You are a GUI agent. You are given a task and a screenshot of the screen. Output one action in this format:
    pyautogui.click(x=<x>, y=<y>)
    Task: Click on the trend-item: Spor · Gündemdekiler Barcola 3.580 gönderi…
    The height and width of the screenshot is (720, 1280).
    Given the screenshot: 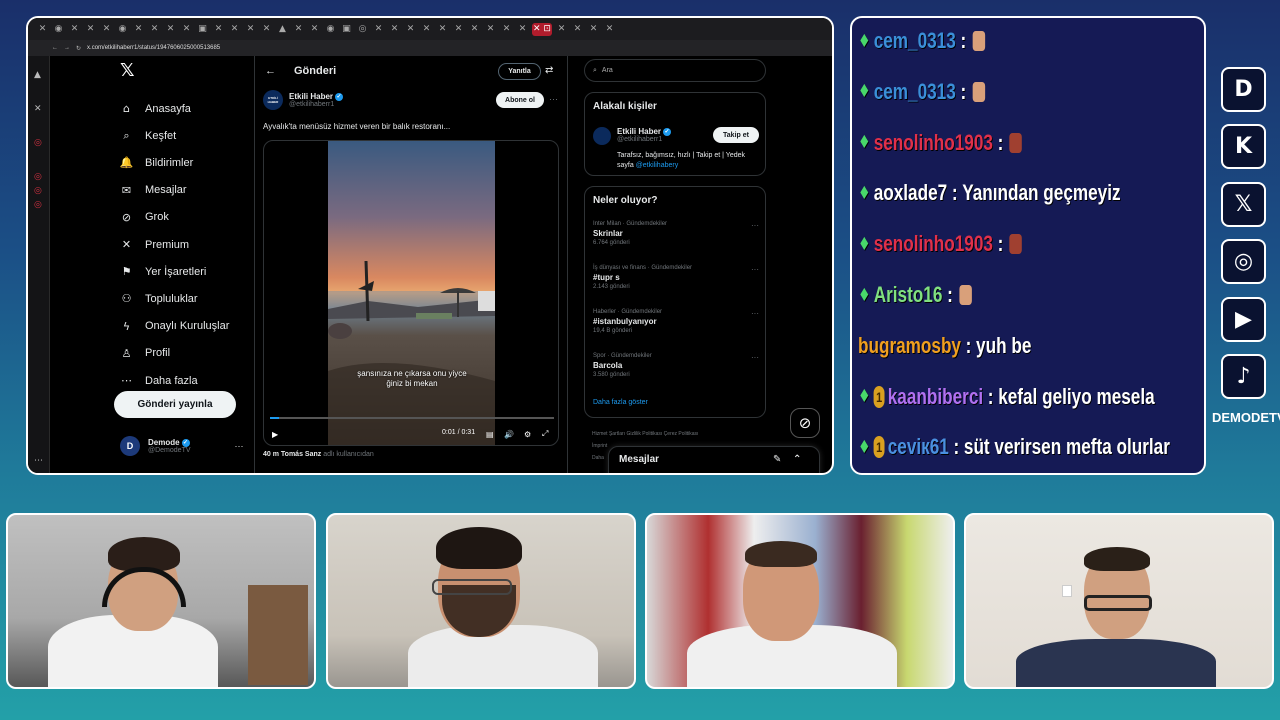 What is the action you would take?
    pyautogui.click(x=676, y=365)
    